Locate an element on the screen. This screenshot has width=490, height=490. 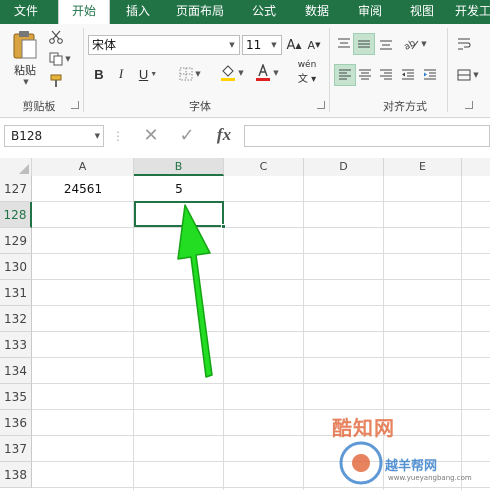
tab-formulas: 公式 is located at coordinates (264, 12).